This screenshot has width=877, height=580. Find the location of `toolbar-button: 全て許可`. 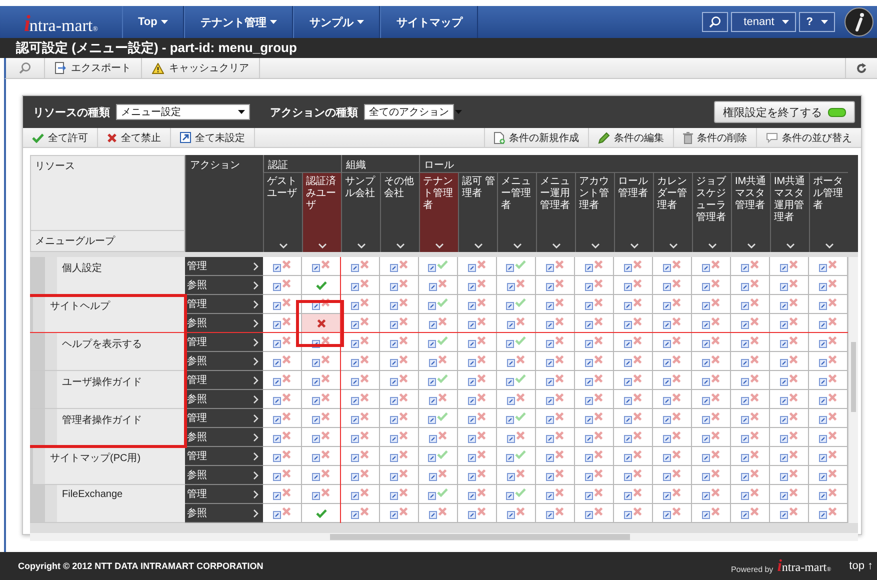

toolbar-button: 全て許可 is located at coordinates (60, 137).